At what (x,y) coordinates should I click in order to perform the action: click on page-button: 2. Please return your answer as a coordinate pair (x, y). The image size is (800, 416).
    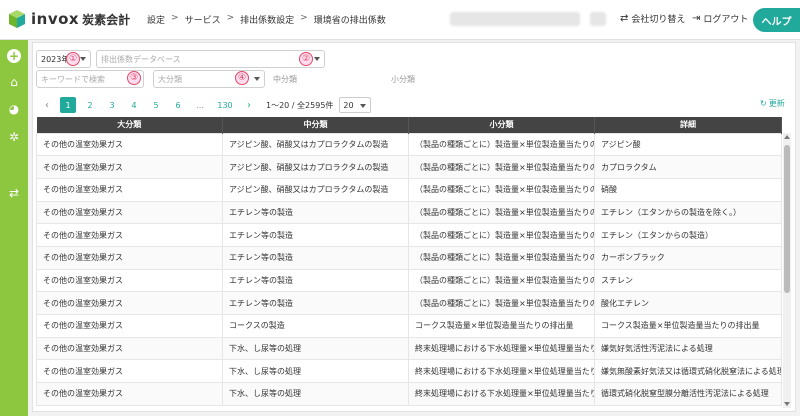
    Looking at the image, I should click on (90, 105).